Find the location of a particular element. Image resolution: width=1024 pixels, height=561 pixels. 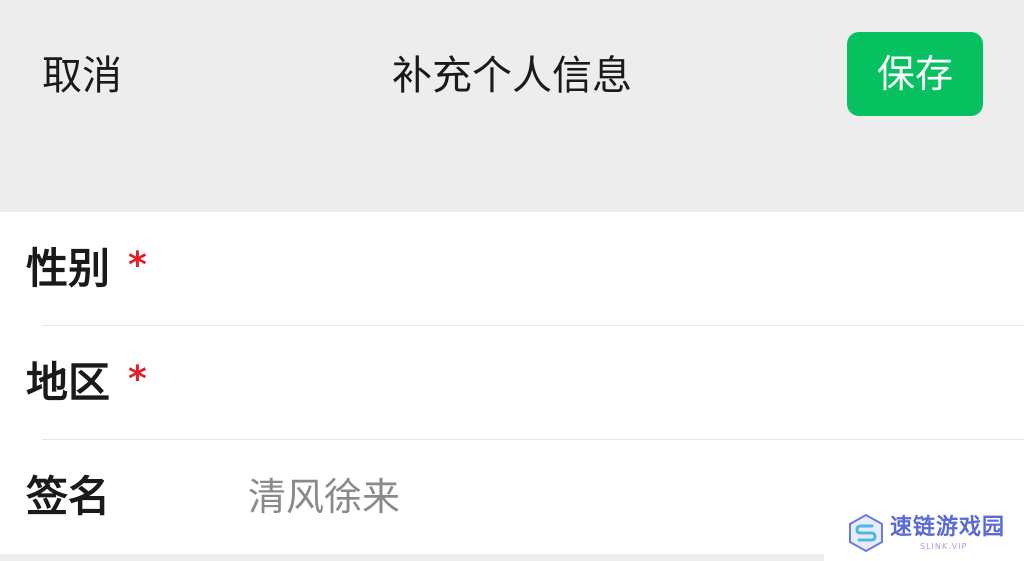

signature-label: 签名 is located at coordinates (68, 496).